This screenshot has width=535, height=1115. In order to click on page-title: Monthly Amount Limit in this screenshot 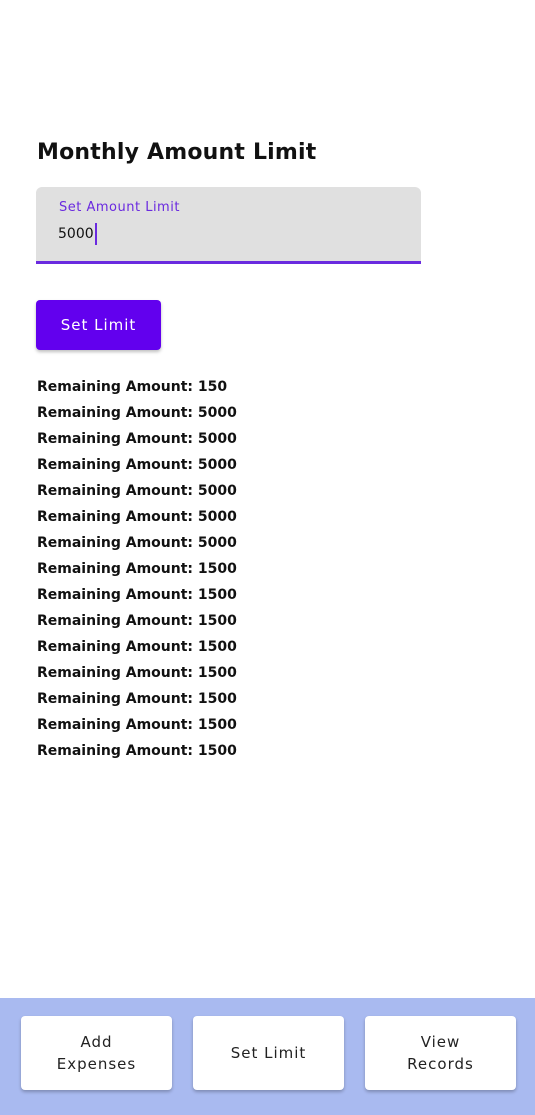, I will do `click(177, 152)`.